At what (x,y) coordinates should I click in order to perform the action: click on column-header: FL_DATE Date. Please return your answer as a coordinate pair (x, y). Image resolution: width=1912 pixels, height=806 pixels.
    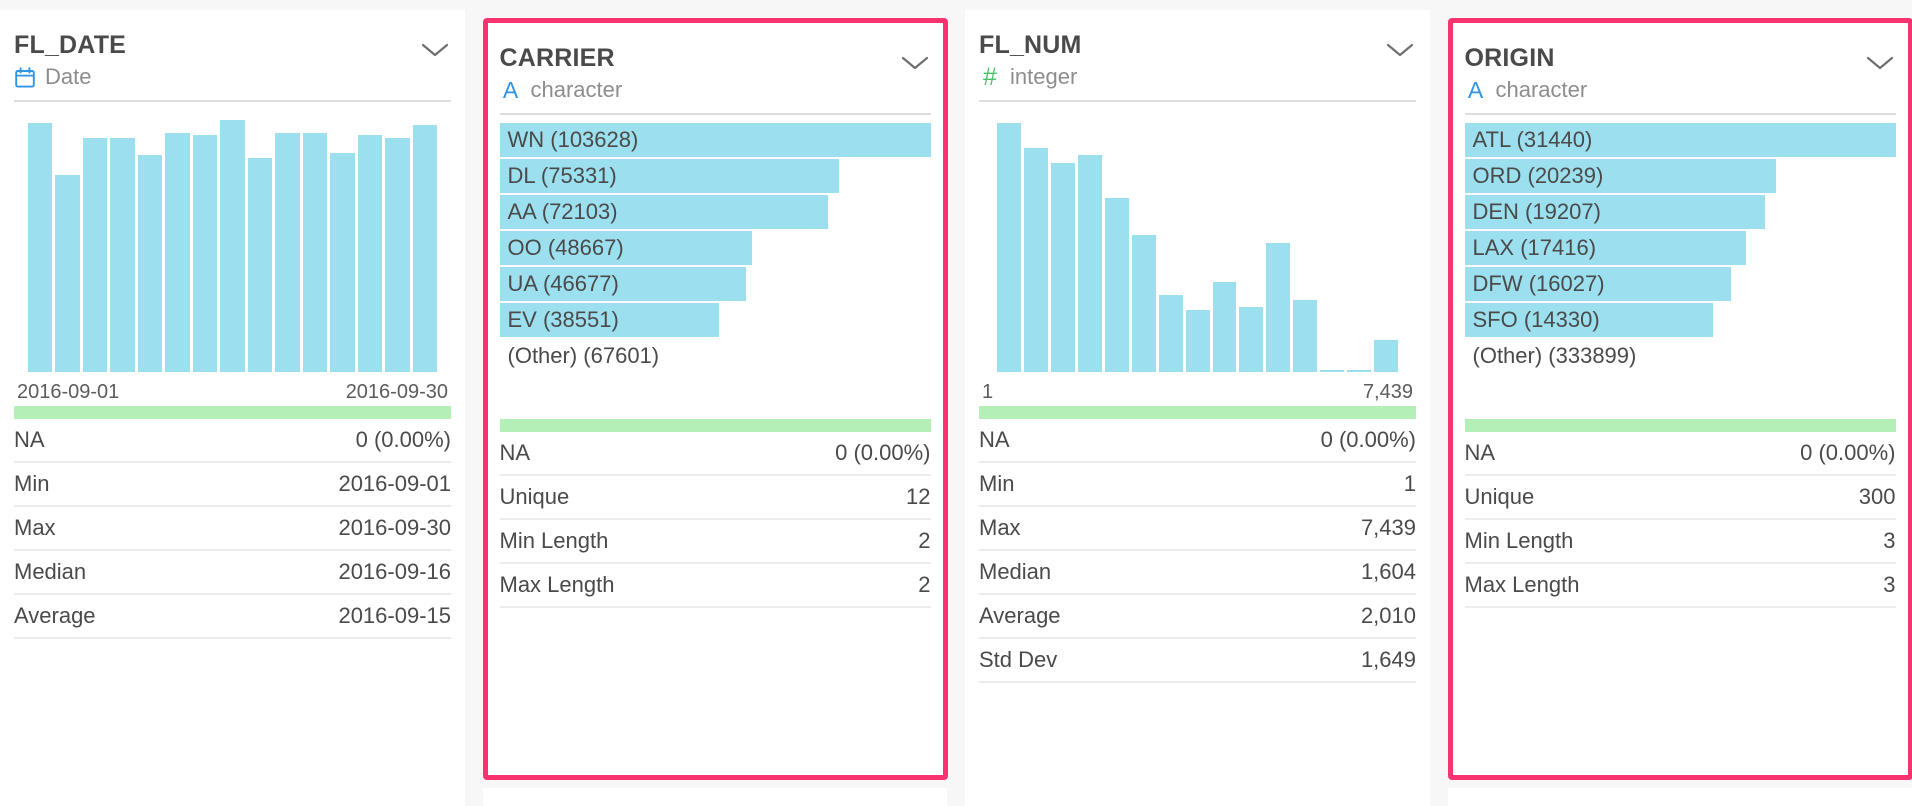
    Looking at the image, I should click on (232, 56).